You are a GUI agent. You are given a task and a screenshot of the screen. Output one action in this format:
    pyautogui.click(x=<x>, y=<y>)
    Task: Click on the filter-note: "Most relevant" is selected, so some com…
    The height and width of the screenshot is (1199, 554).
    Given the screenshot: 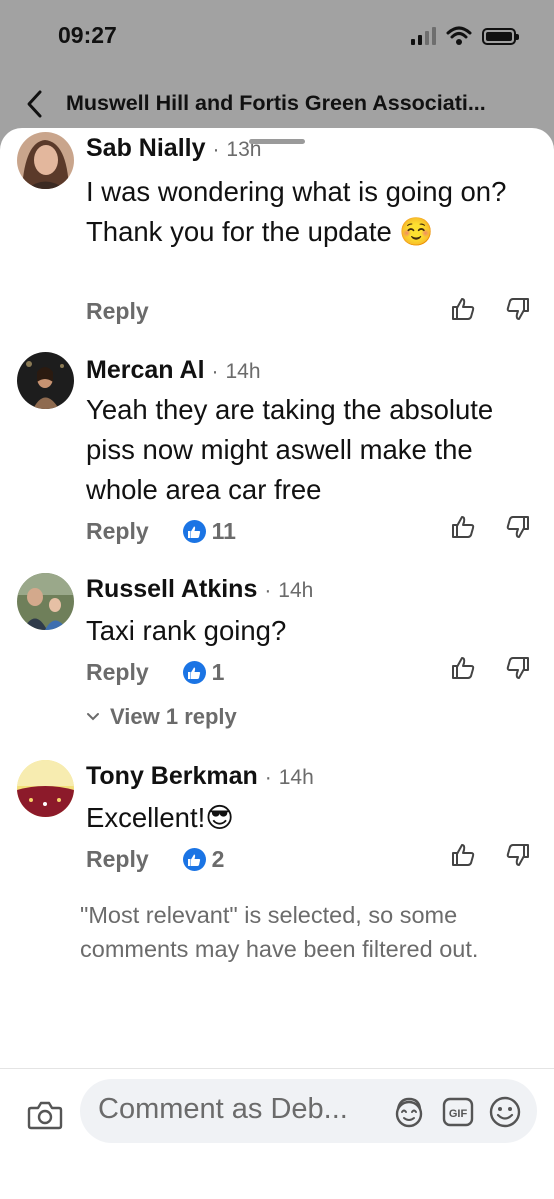 What is the action you would take?
    pyautogui.click(x=279, y=932)
    